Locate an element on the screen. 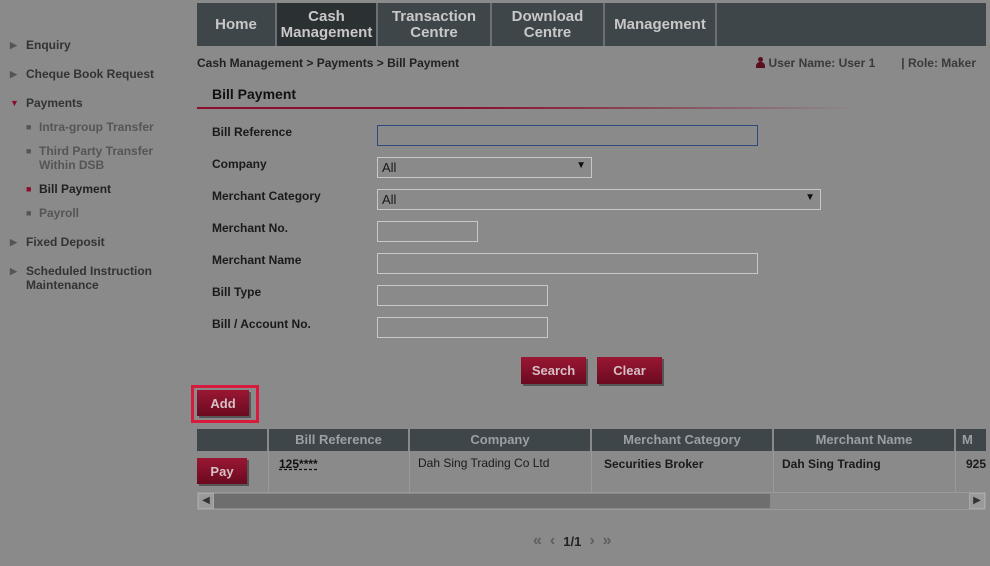 Image resolution: width=990 pixels, height=566 pixels. nav-download-centre: Download Centre is located at coordinates (548, 24).